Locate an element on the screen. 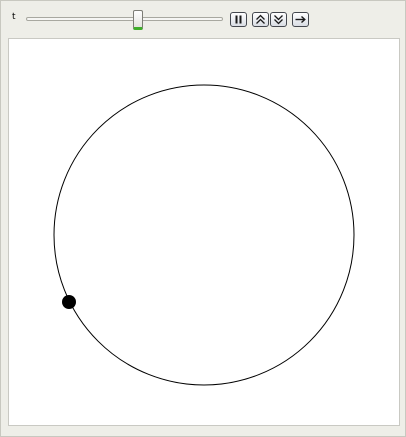 This screenshot has width=406, height=437. pause-button is located at coordinates (238, 19).